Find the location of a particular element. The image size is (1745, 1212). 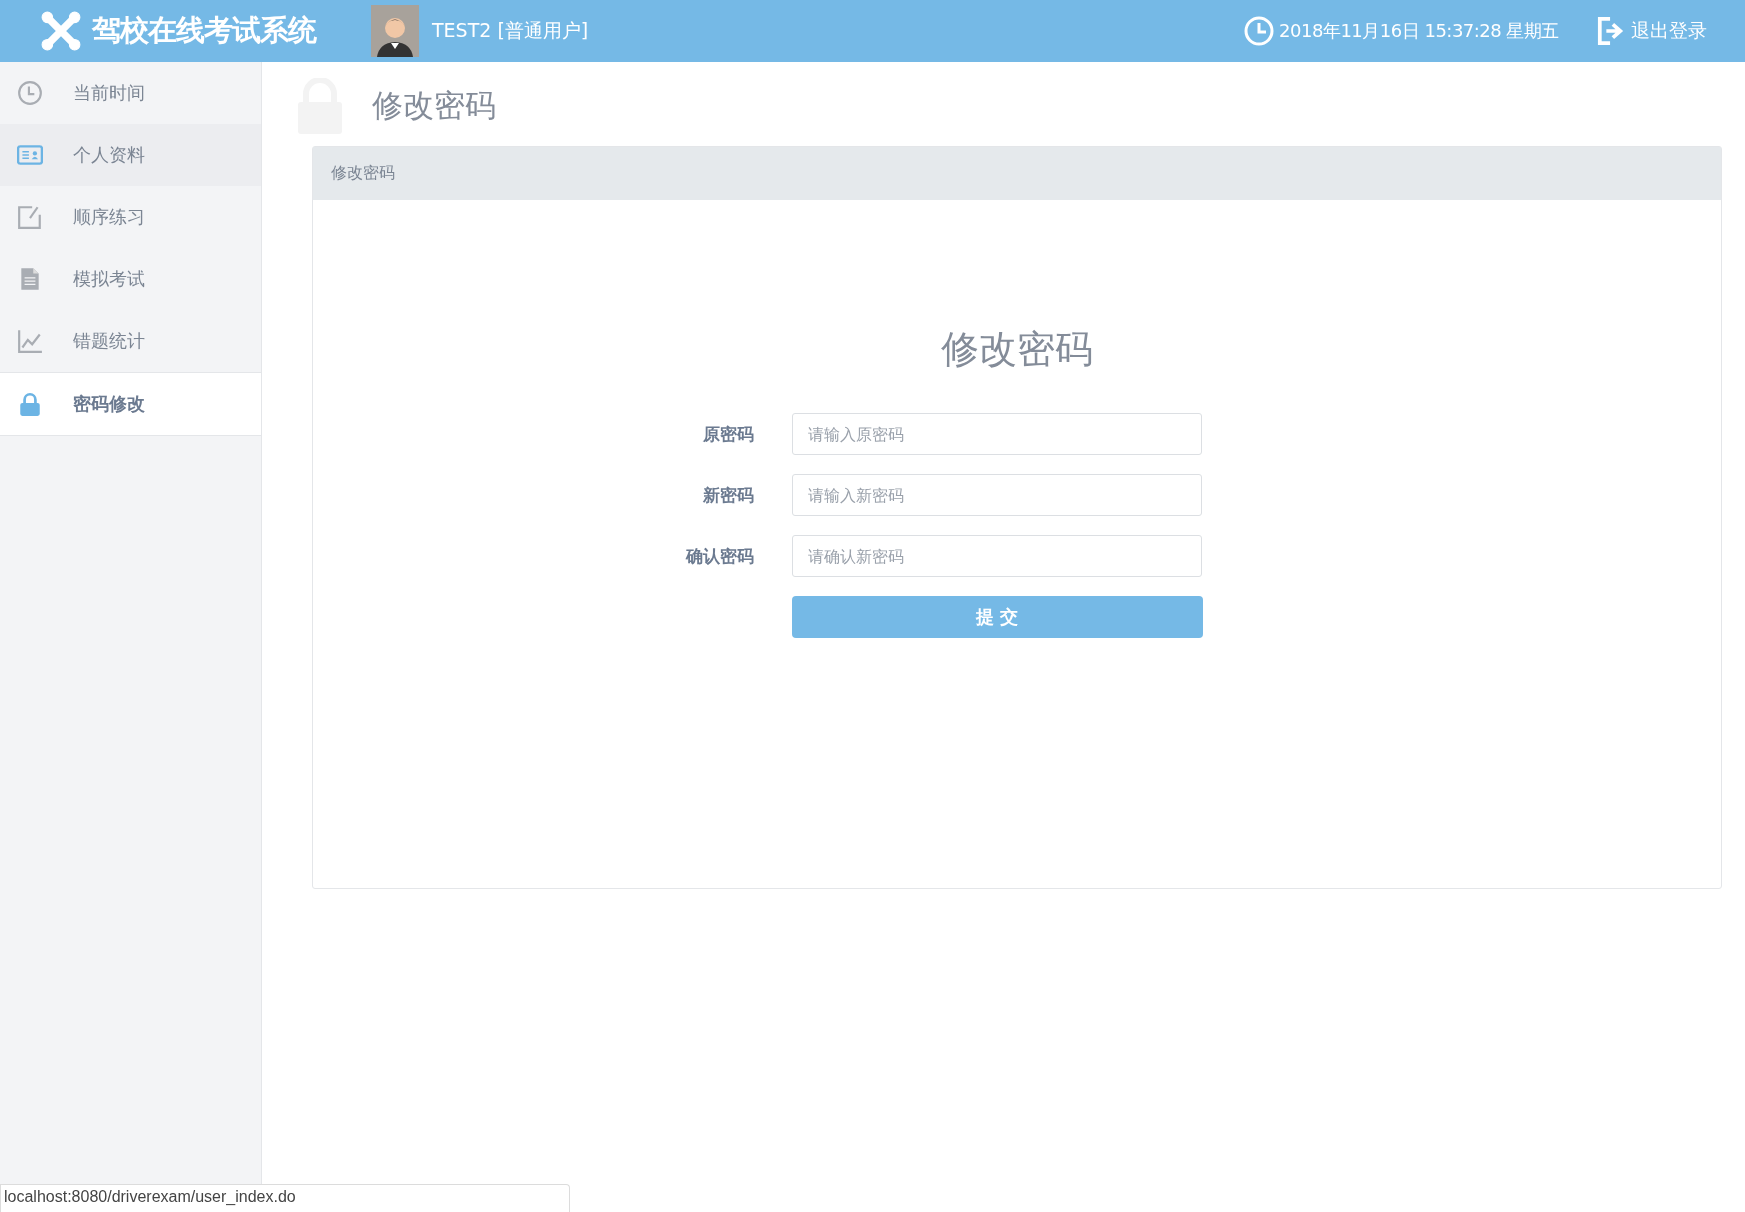

password-field: 请确认新密码 is located at coordinates (997, 556).